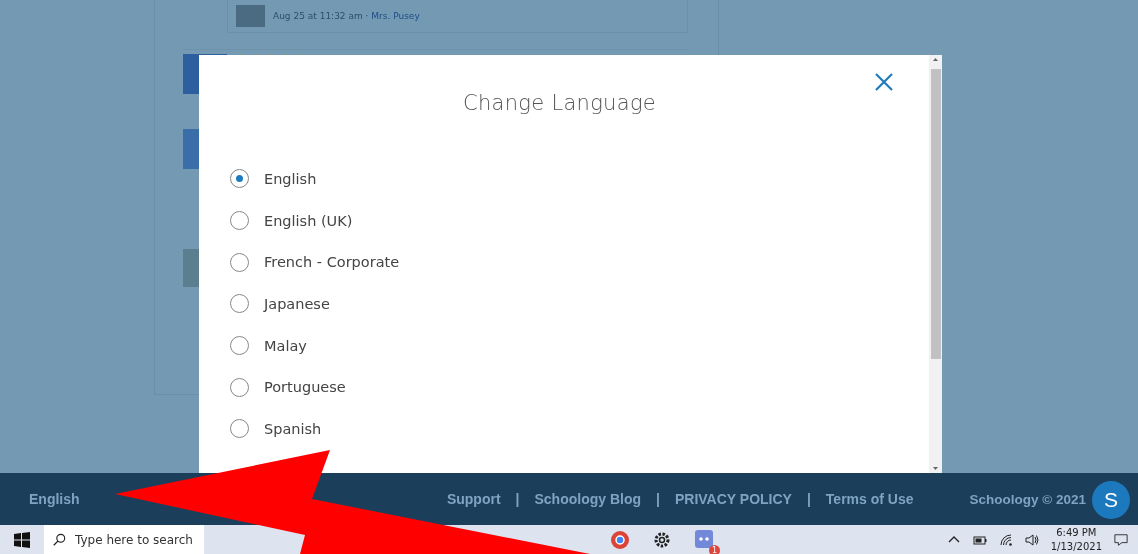  I want to click on language-option: French - Corporate, so click(315, 262).